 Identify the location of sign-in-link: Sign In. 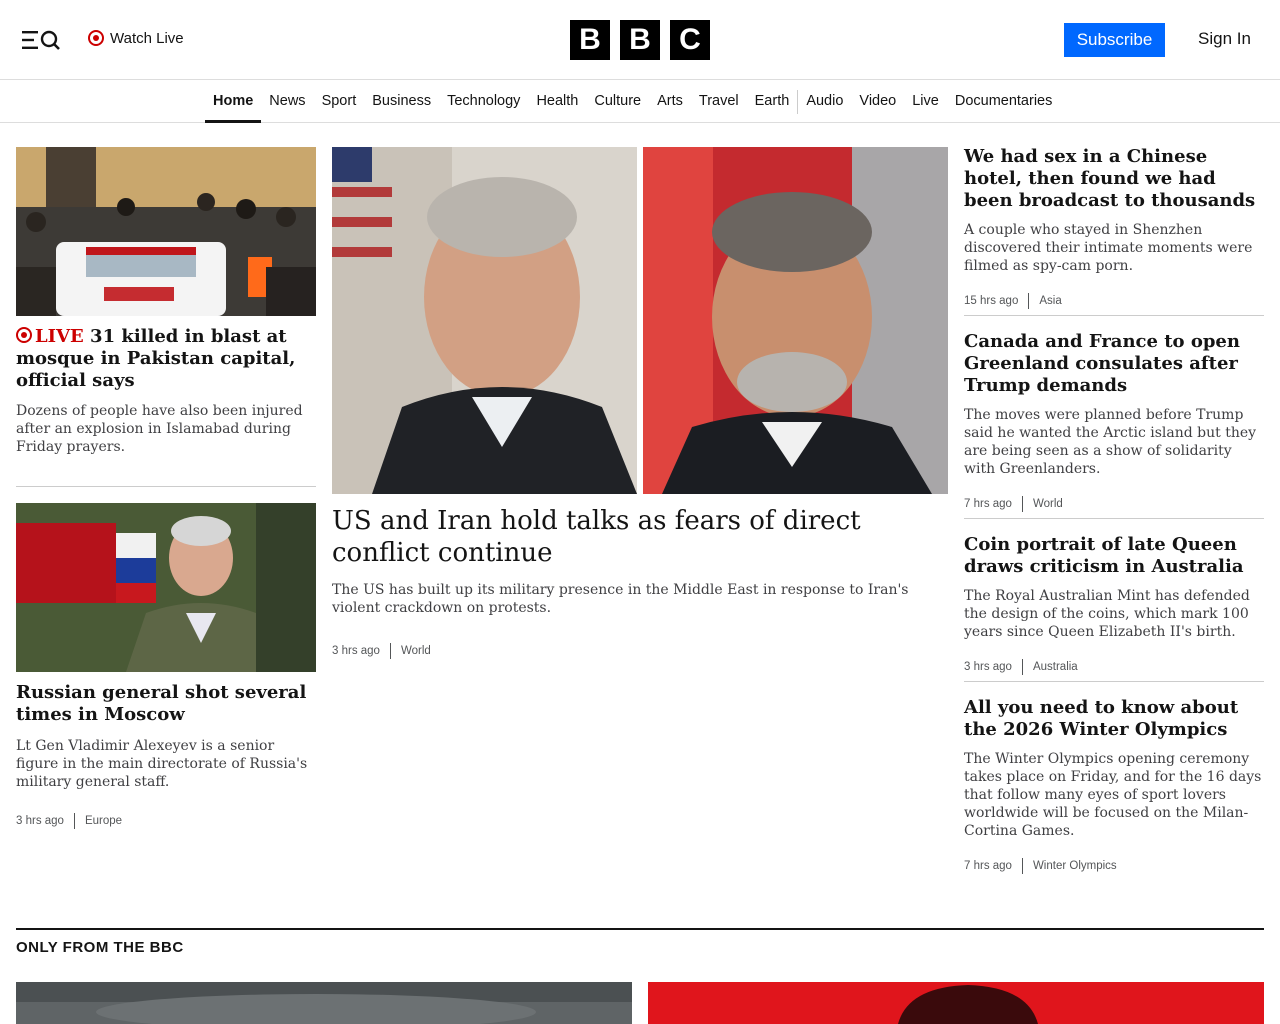
(1224, 39).